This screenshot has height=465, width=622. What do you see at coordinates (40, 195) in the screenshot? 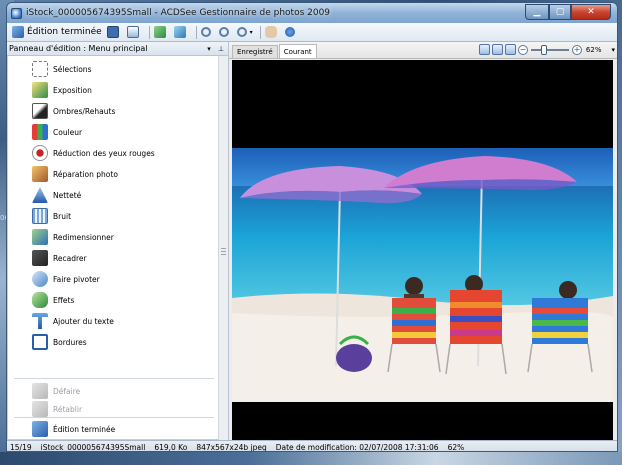
I see `sharpen-icon` at bounding box center [40, 195].